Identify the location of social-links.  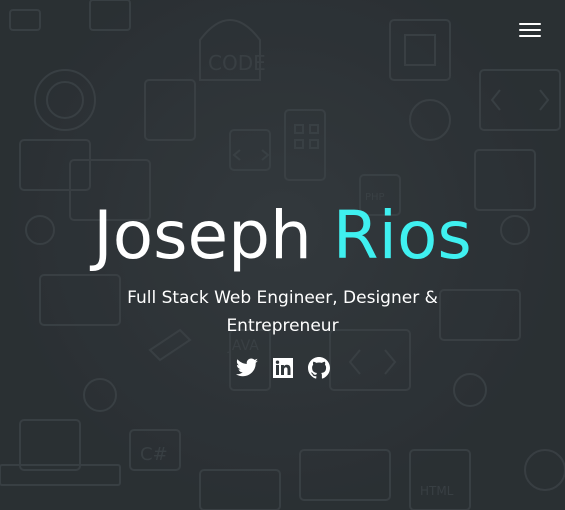
(282, 368).